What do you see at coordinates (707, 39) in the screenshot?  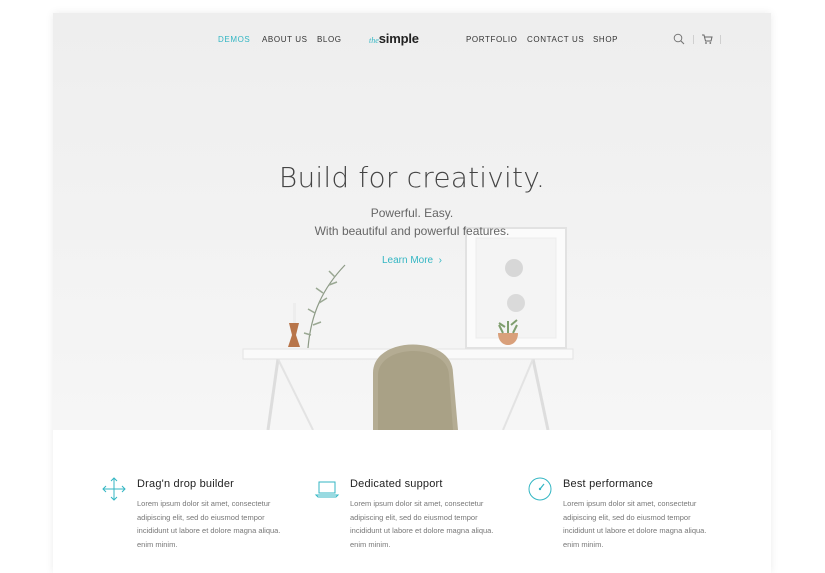 I see `cart-icon` at bounding box center [707, 39].